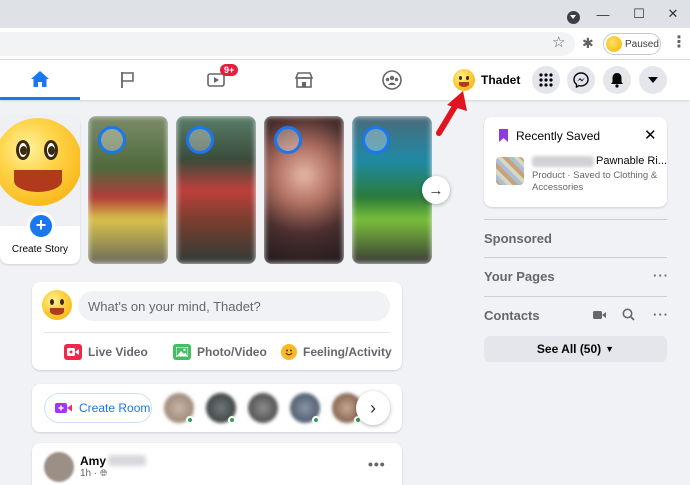  I want to click on post-time-text: 1h ·, so click(89, 473).